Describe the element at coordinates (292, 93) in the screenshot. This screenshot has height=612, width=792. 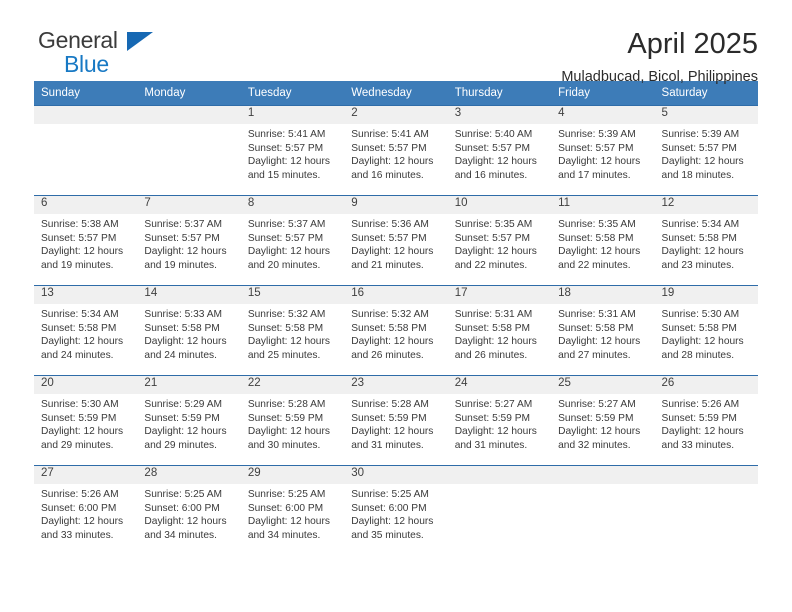
I see `weekday-header-tuesday: Tuesday` at that location.